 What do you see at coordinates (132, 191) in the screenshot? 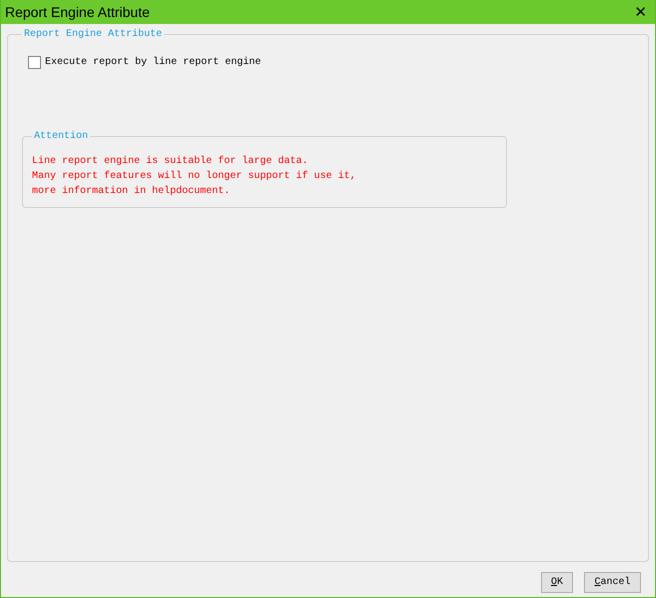
I see `attention-text: more information in helpdocument.` at bounding box center [132, 191].